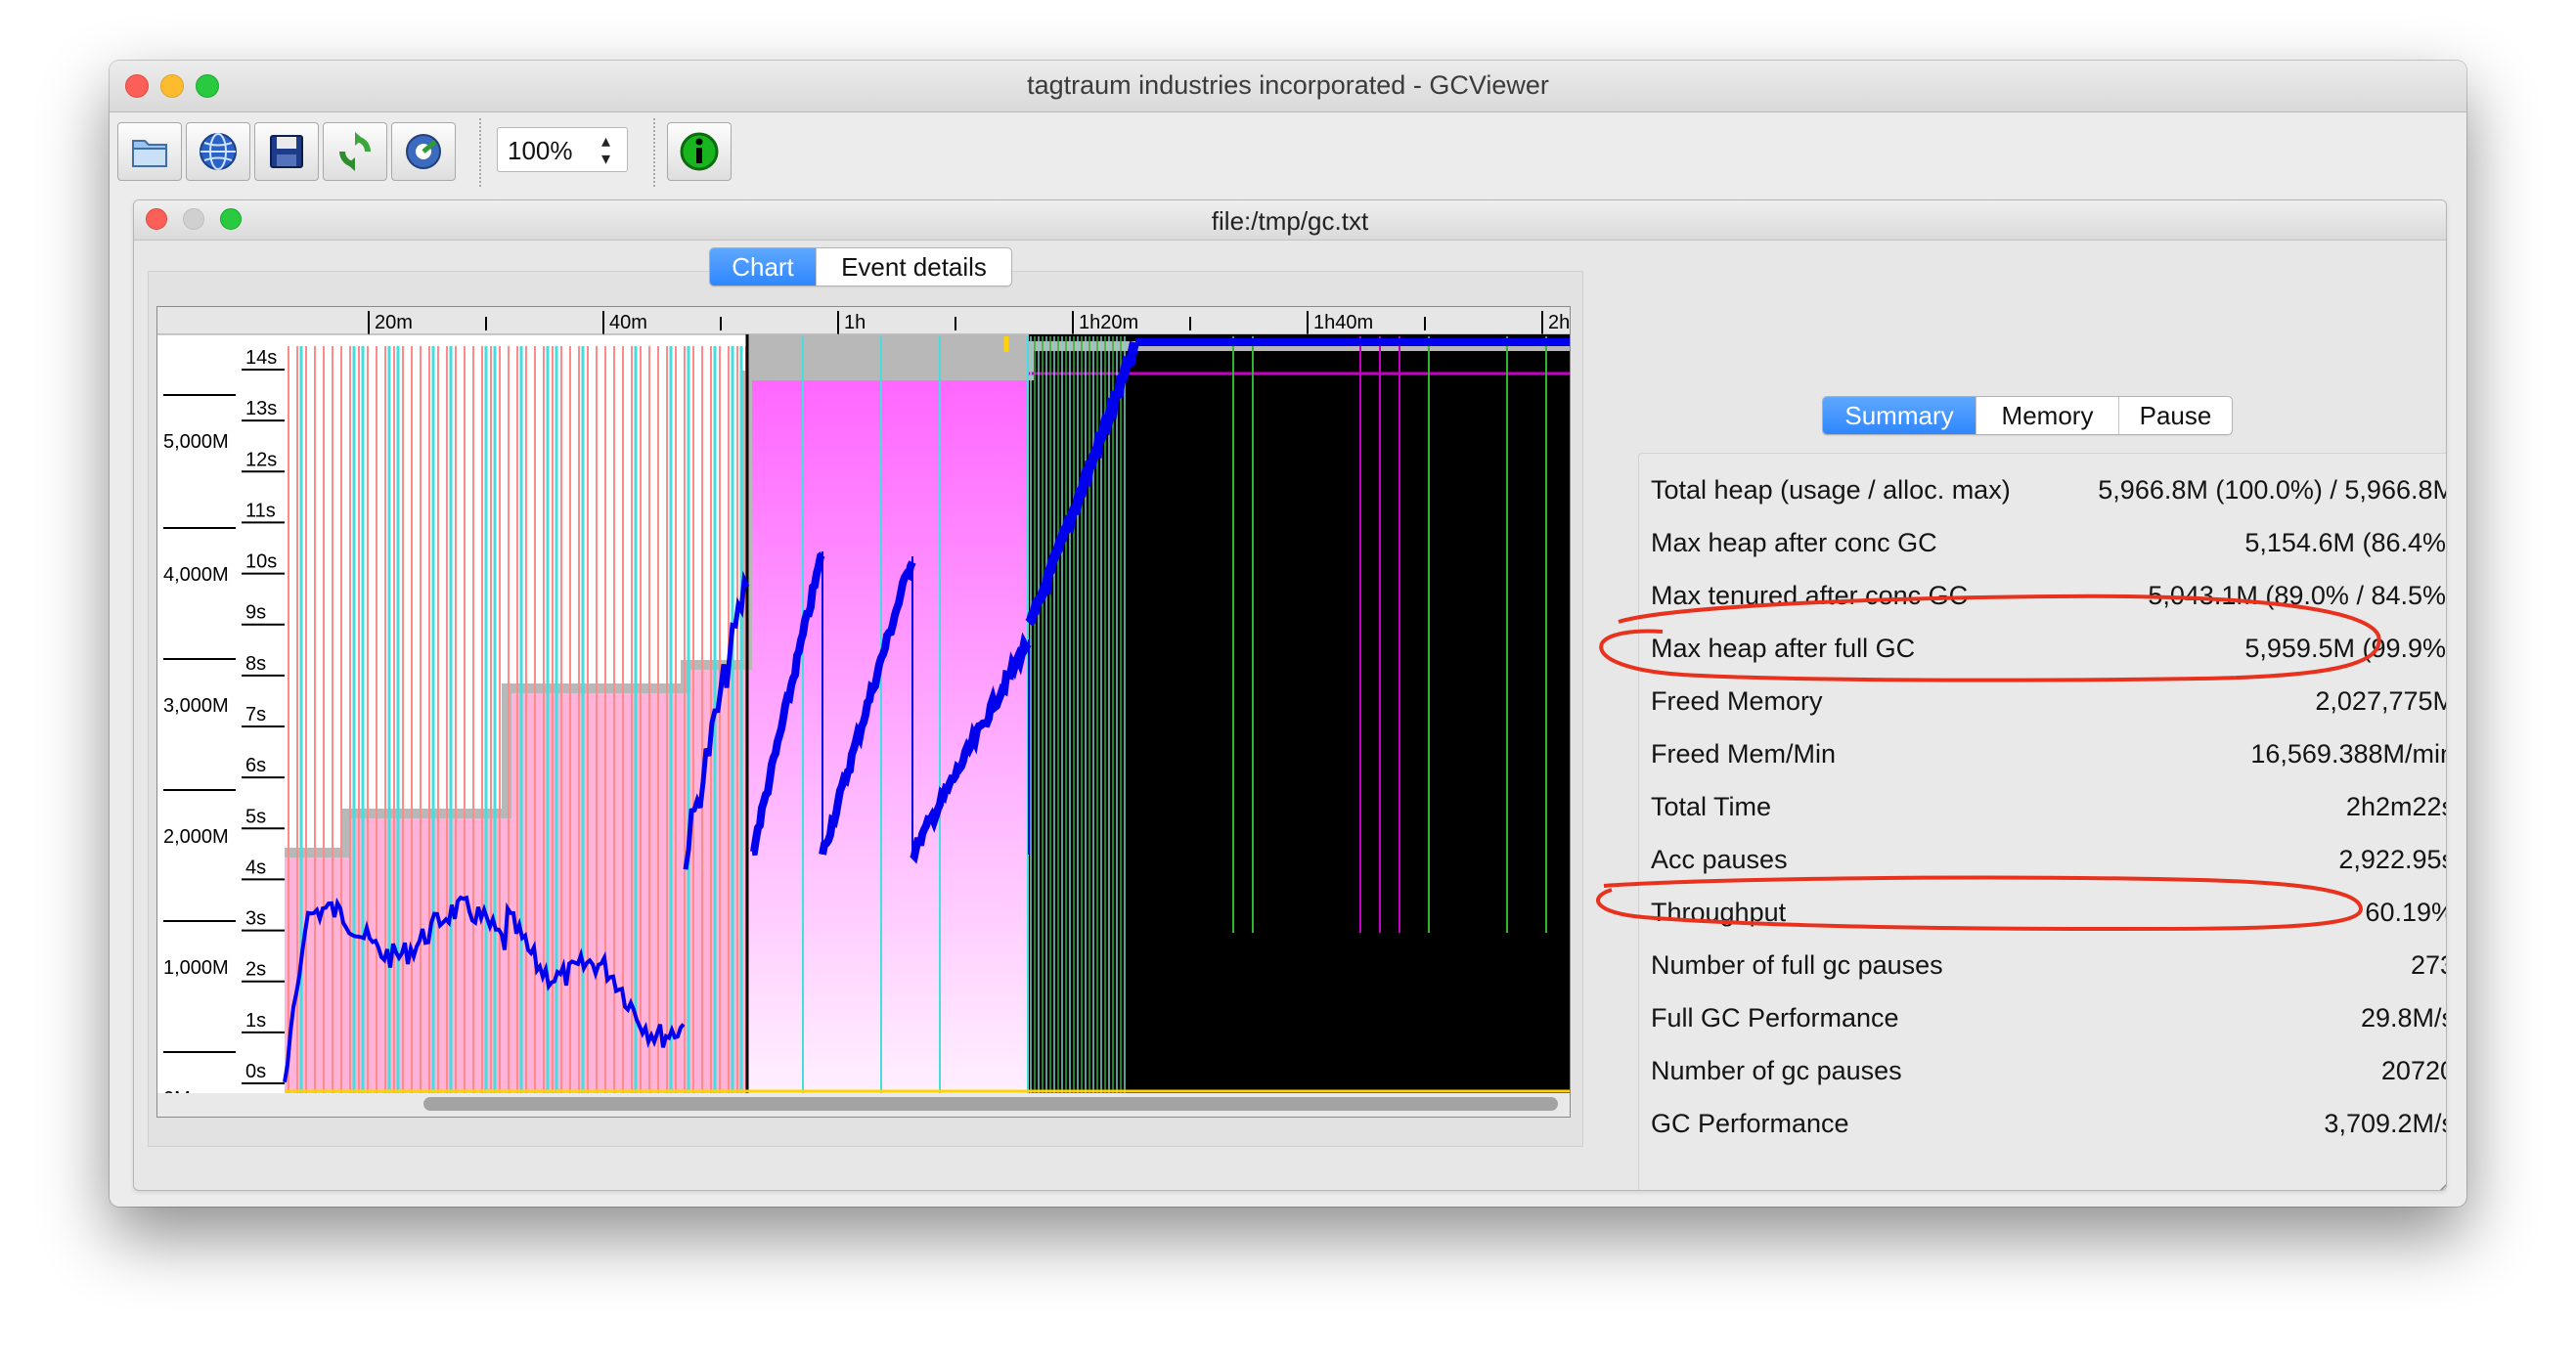 The height and width of the screenshot is (1363, 2576). What do you see at coordinates (2428, 965) in the screenshot?
I see `summary-value: 273` at bounding box center [2428, 965].